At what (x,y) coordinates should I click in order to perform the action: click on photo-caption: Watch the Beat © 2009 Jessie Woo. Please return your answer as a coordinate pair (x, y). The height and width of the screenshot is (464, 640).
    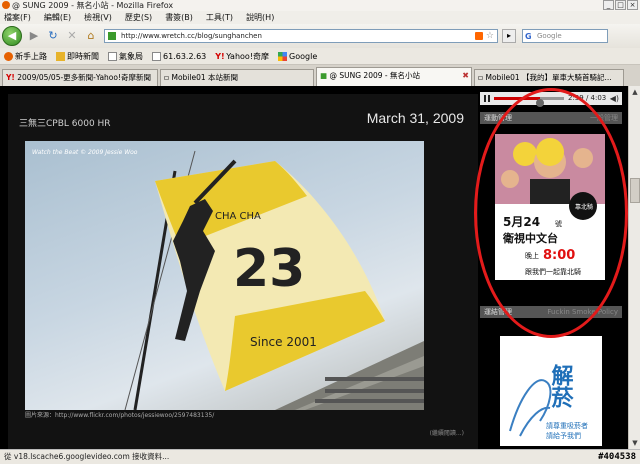
    Looking at the image, I should click on (85, 152).